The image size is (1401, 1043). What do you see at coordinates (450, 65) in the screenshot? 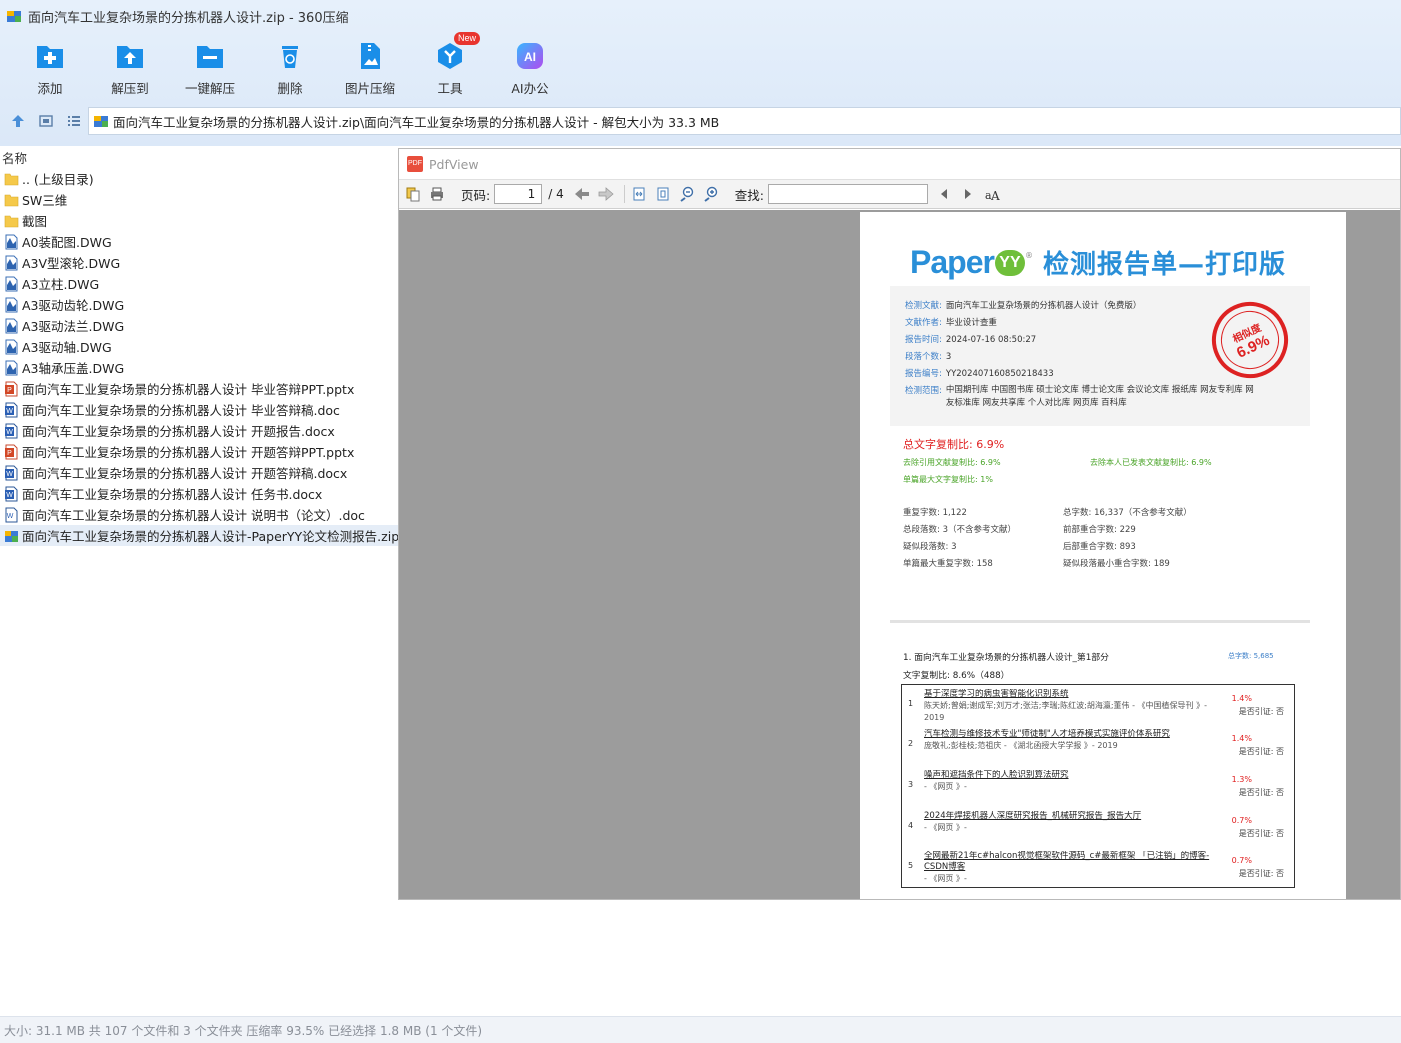
I see `tools-button: New 工具` at bounding box center [450, 65].